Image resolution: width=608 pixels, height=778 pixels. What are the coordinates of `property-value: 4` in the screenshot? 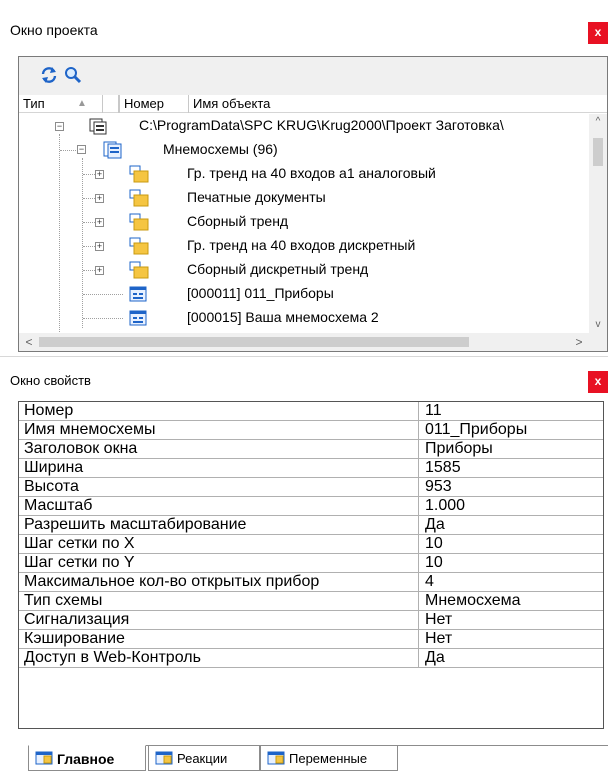 It's located at (511, 582).